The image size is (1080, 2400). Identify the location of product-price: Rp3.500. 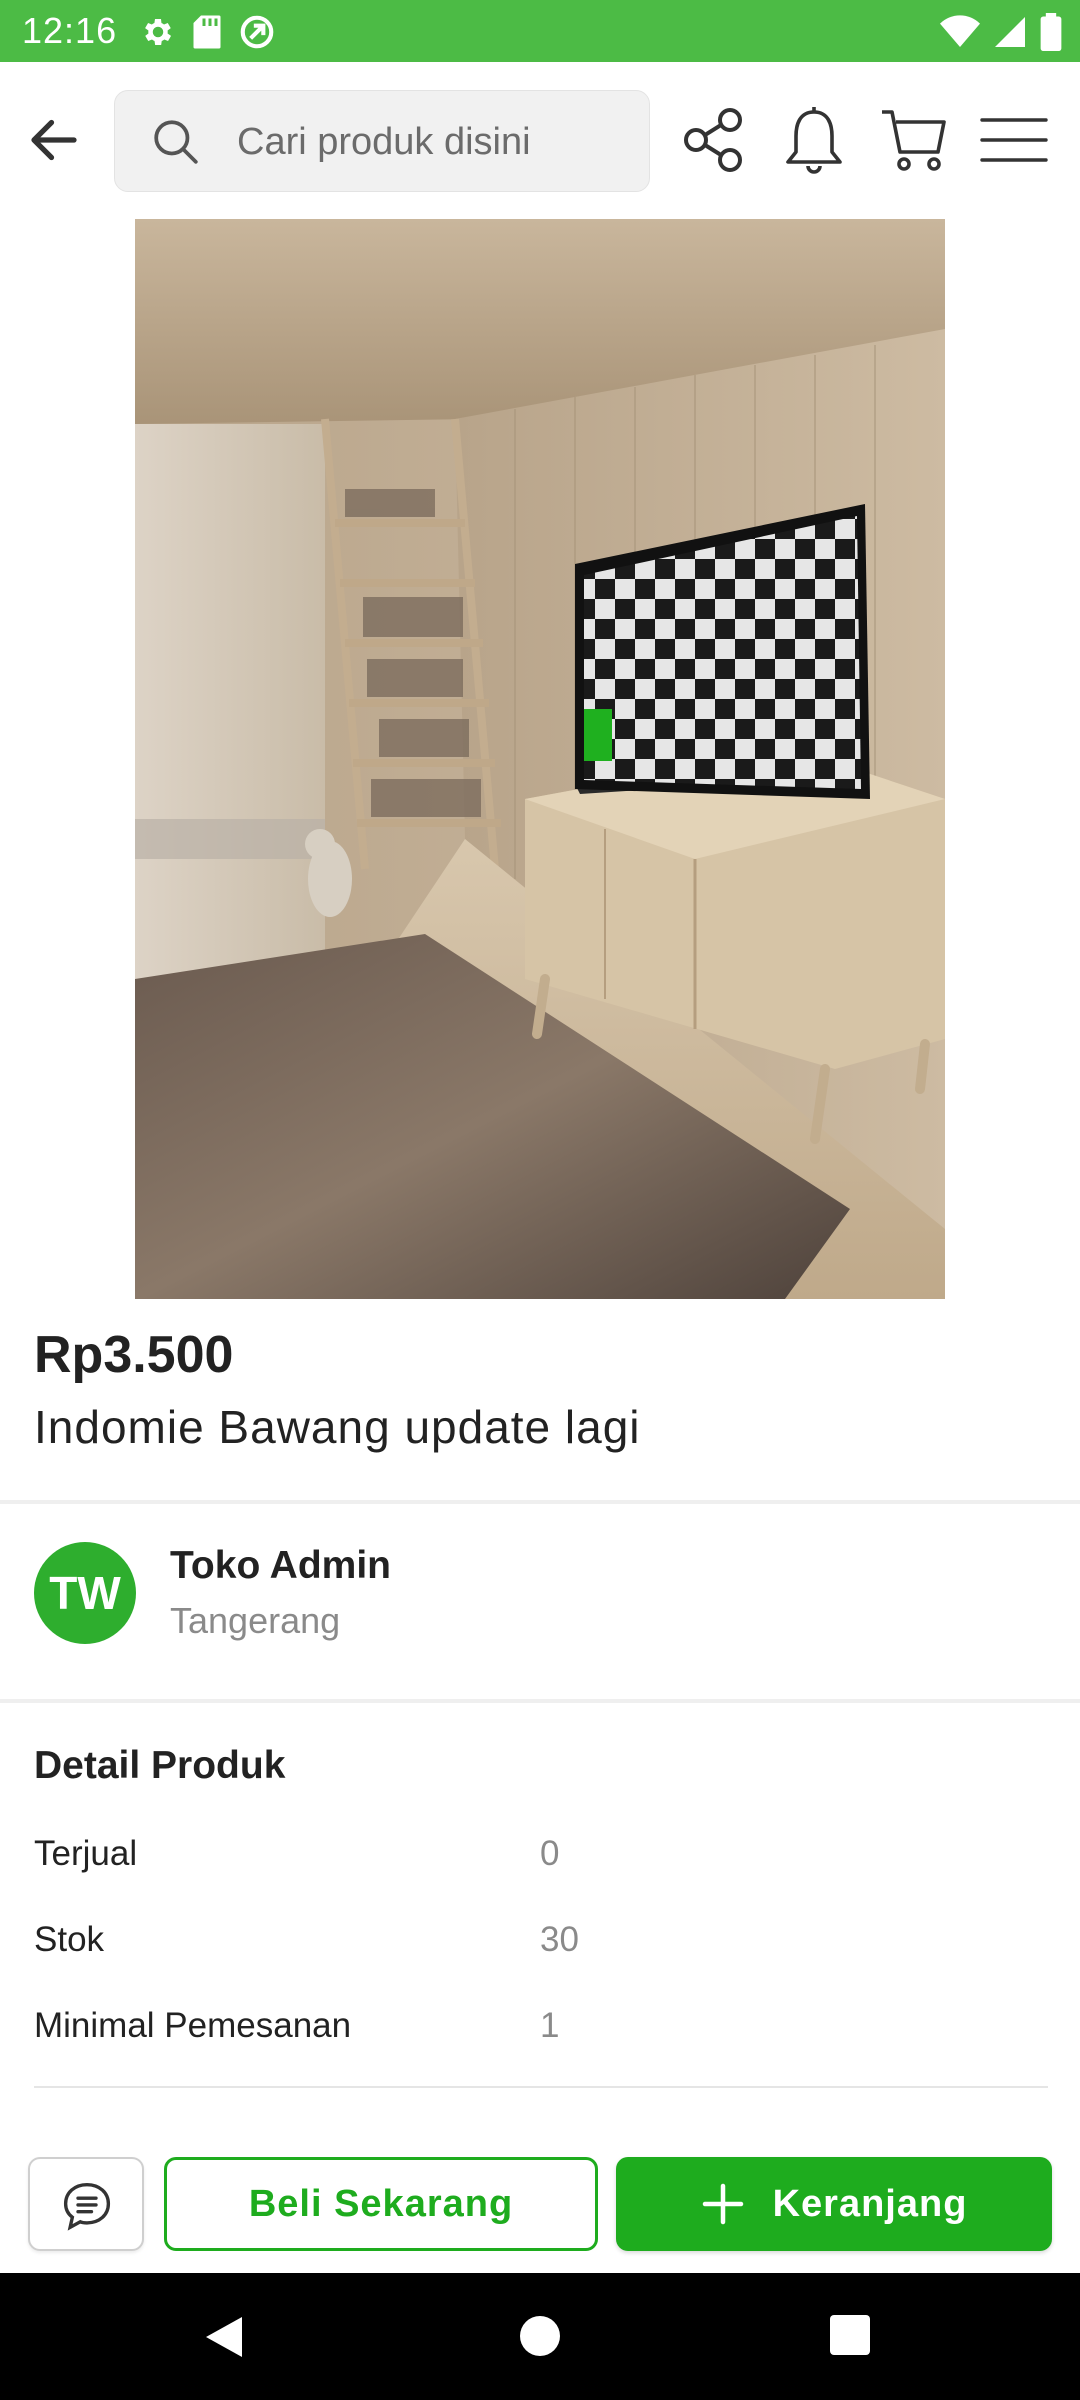
(134, 1355).